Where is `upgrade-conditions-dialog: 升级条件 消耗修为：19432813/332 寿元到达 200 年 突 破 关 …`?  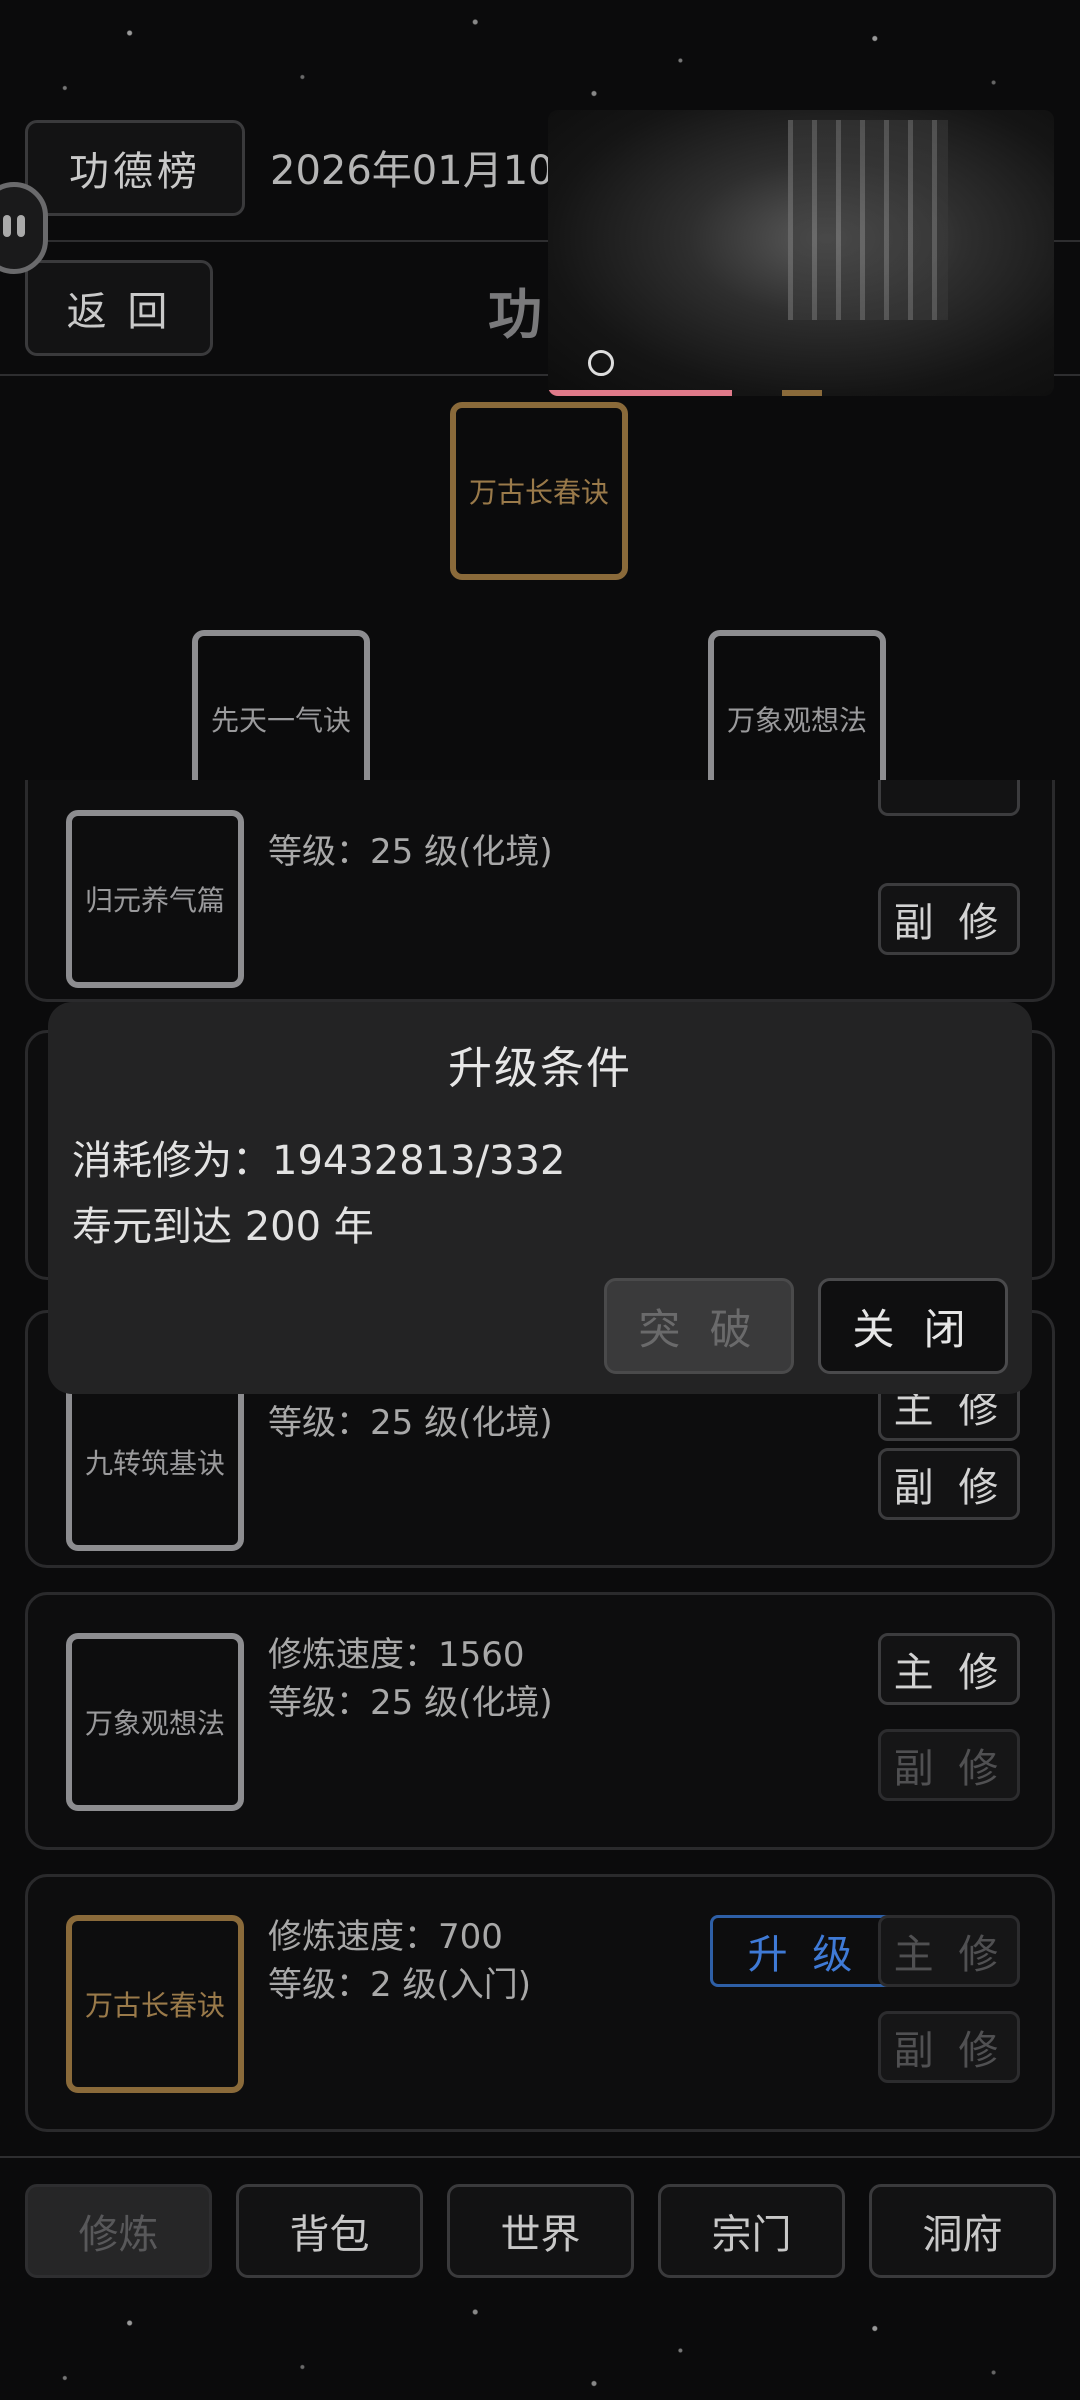
upgrade-conditions-dialog: 升级条件 消耗修为：19432813/332 寿元到达 200 年 突 破 关 … is located at coordinates (540, 1198).